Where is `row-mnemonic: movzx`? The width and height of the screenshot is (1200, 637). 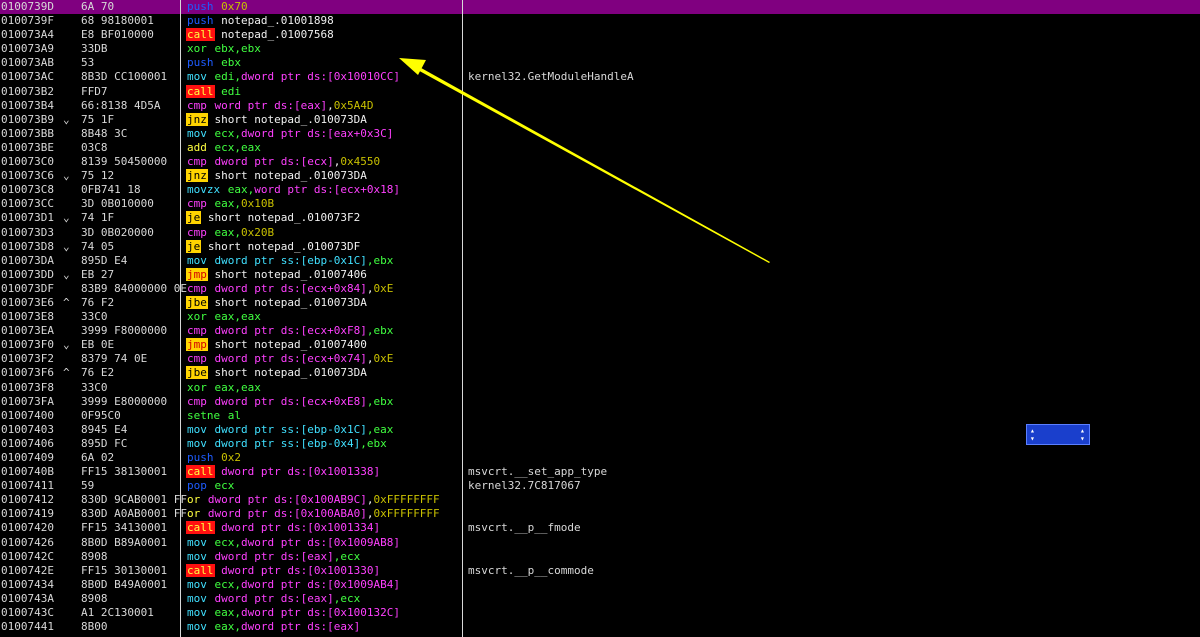 row-mnemonic: movzx is located at coordinates (204, 190).